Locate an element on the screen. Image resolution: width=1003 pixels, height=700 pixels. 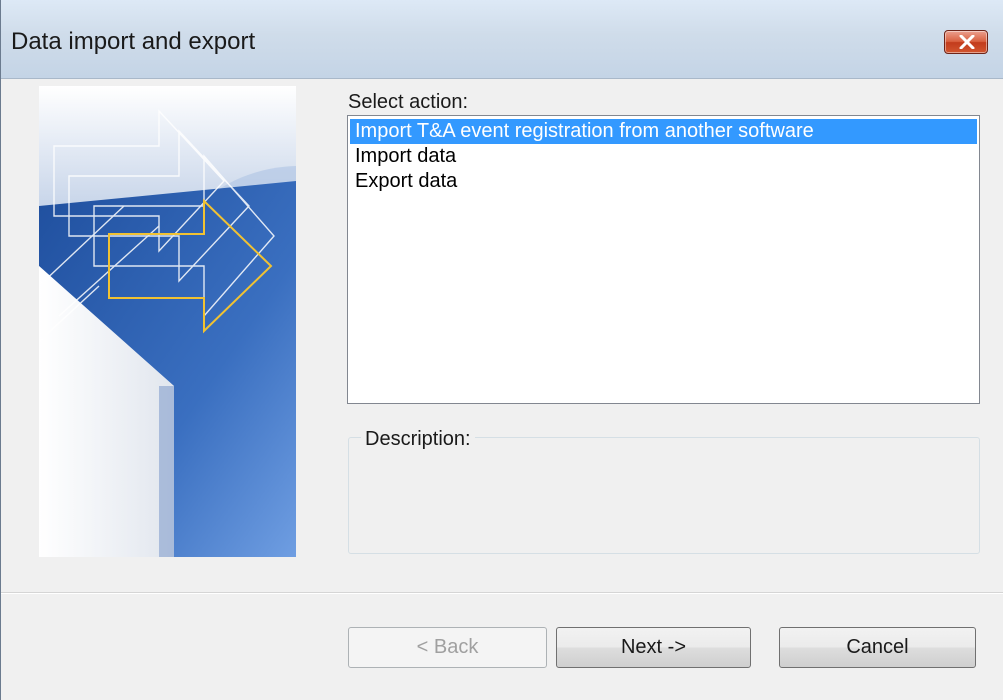
cancel-button: Cancel is located at coordinates (877, 647).